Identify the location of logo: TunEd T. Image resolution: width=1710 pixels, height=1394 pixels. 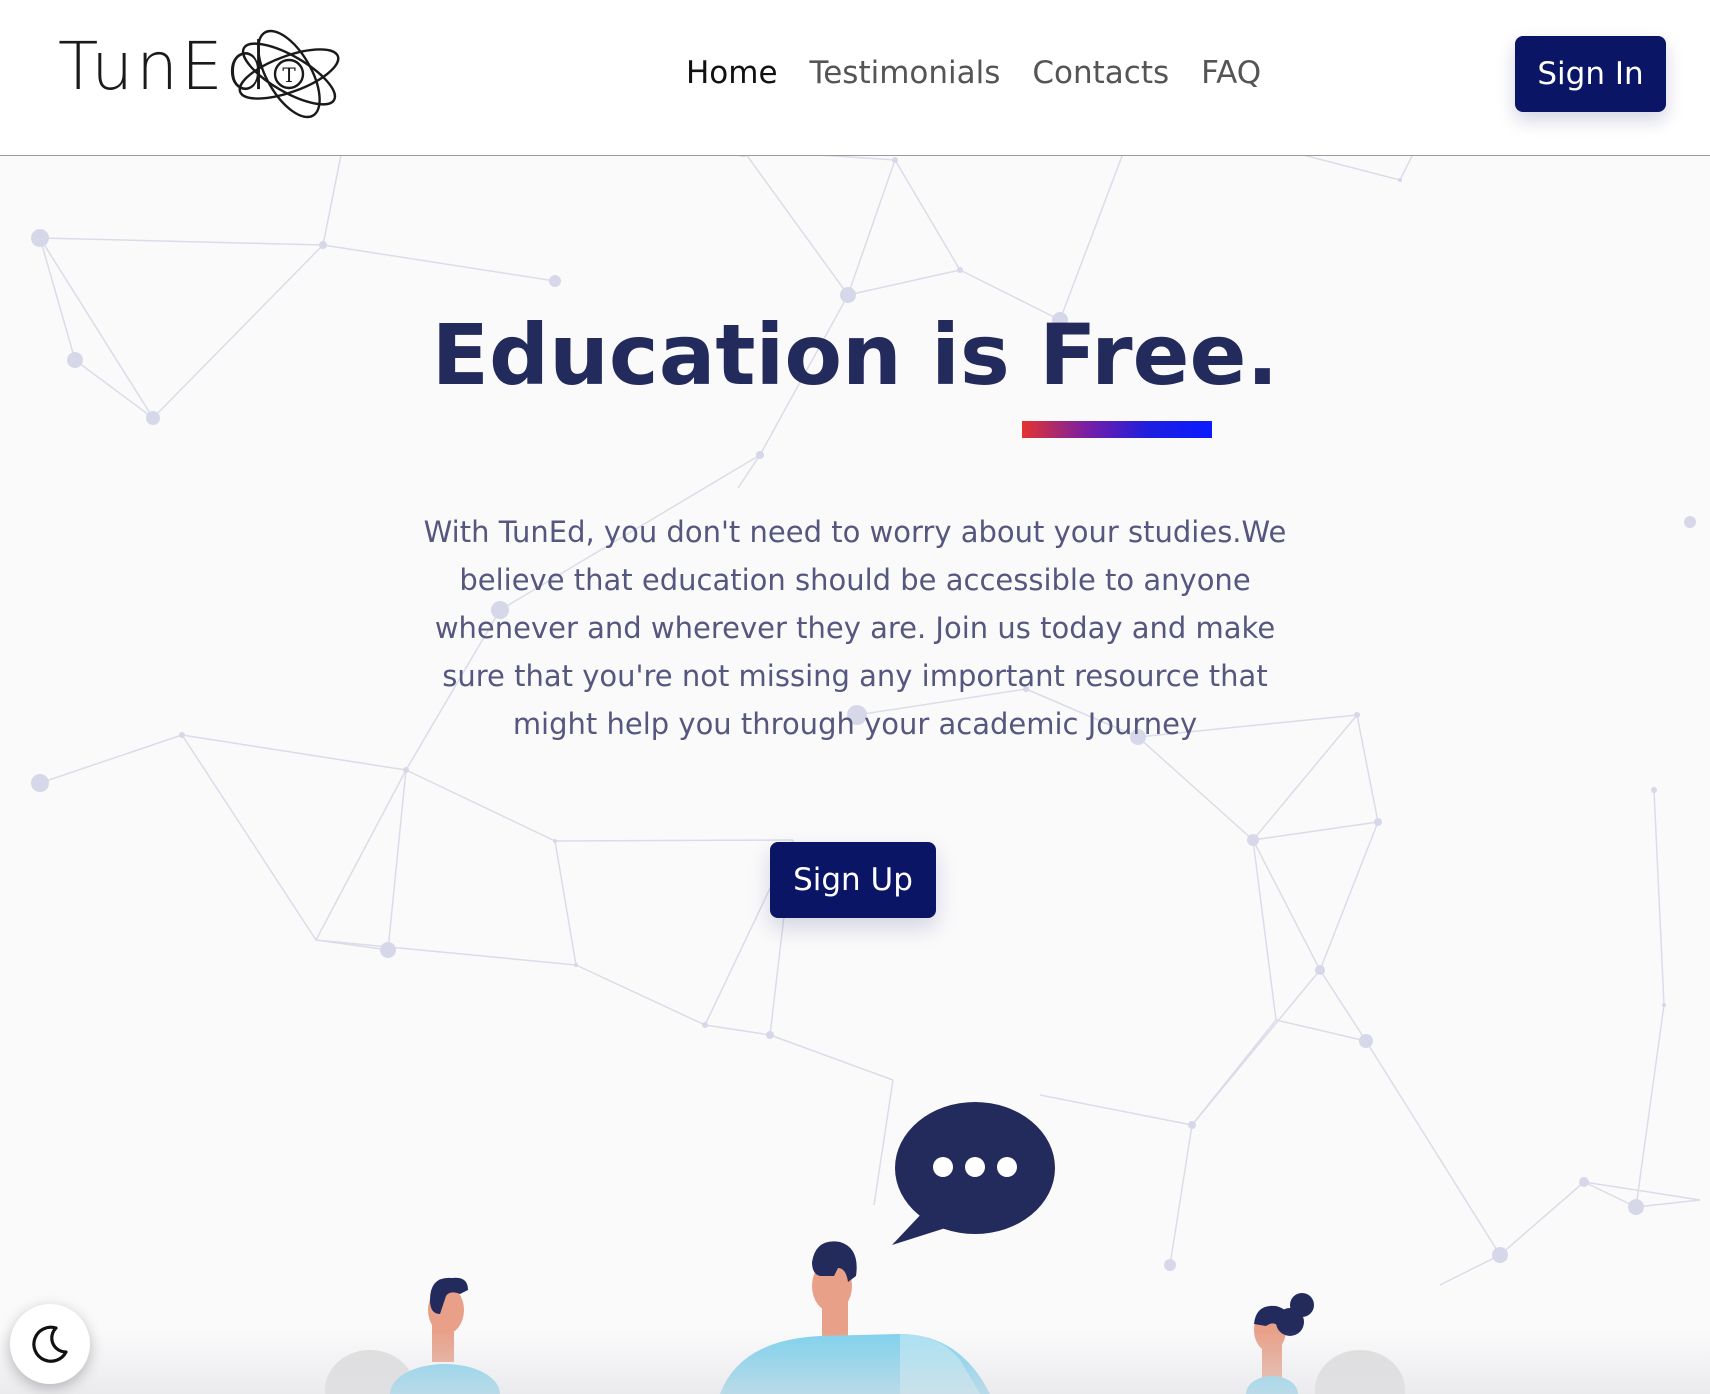
(203, 77).